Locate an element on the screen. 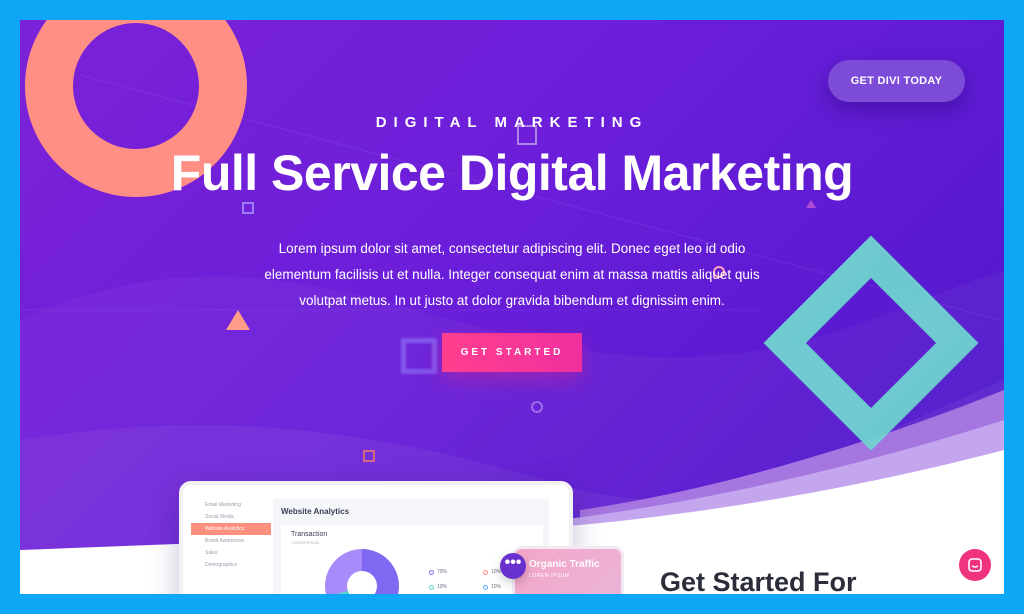 The image size is (1024, 614). mockup-sidebar-item: Sales is located at coordinates (211, 553).